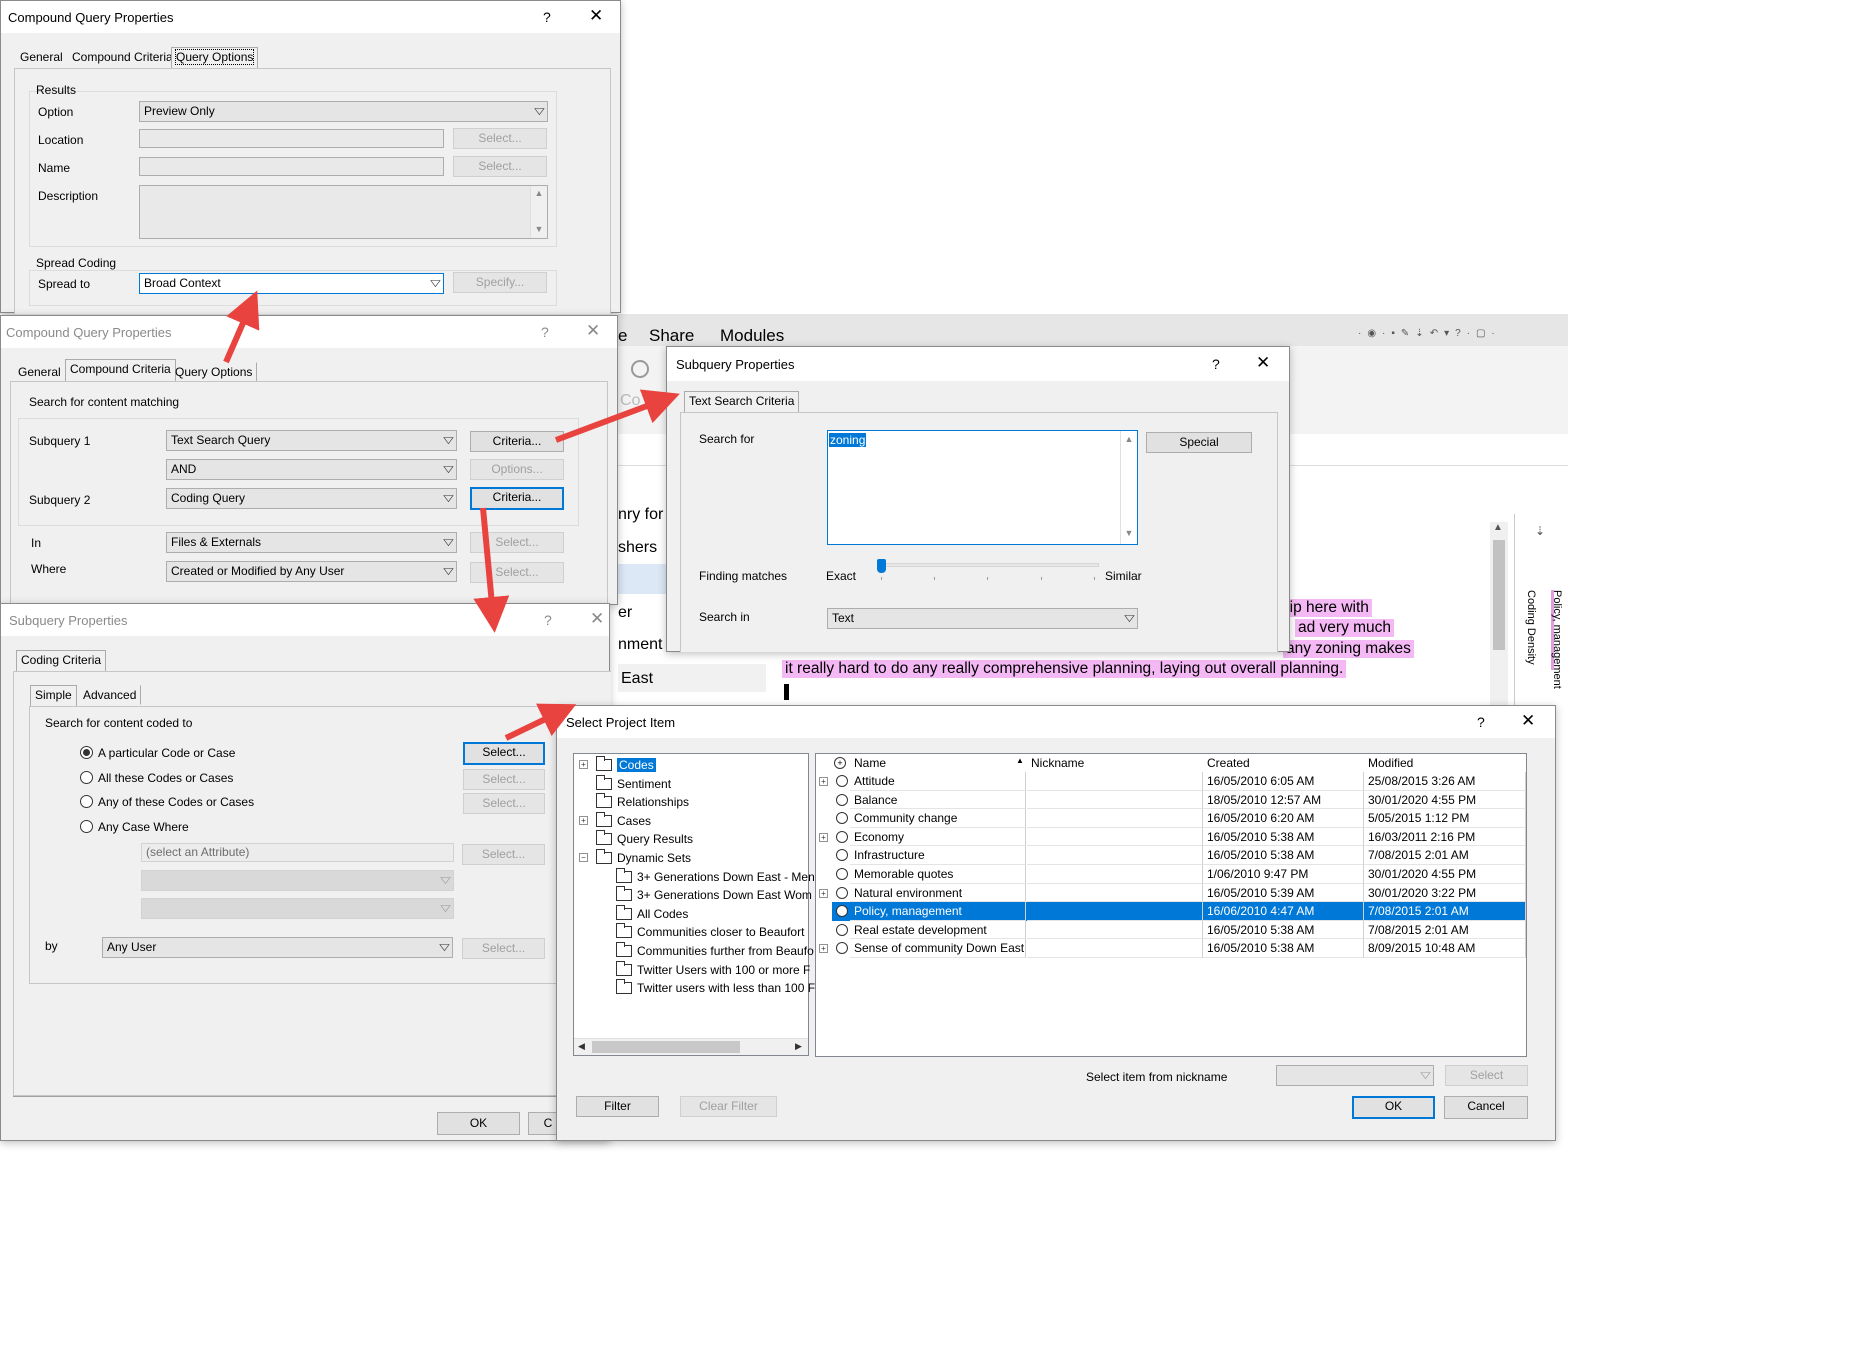 The image size is (1860, 1354). Describe the element at coordinates (637, 679) in the screenshot. I see `nav-item: East` at that location.